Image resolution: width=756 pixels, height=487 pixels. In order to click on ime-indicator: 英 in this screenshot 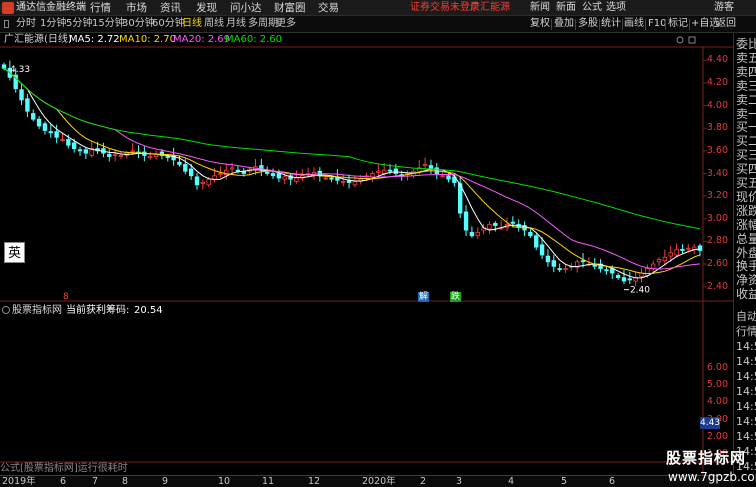, I will do `click(14, 252)`.